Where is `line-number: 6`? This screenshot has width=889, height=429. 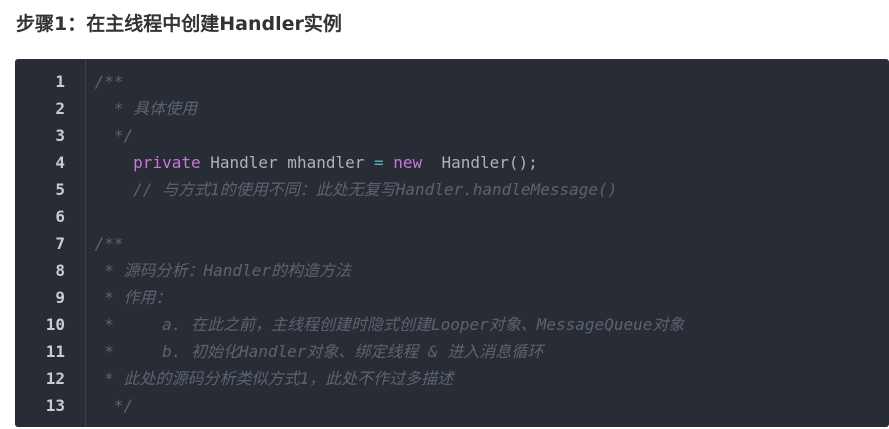
line-number: 6 is located at coordinates (60, 216).